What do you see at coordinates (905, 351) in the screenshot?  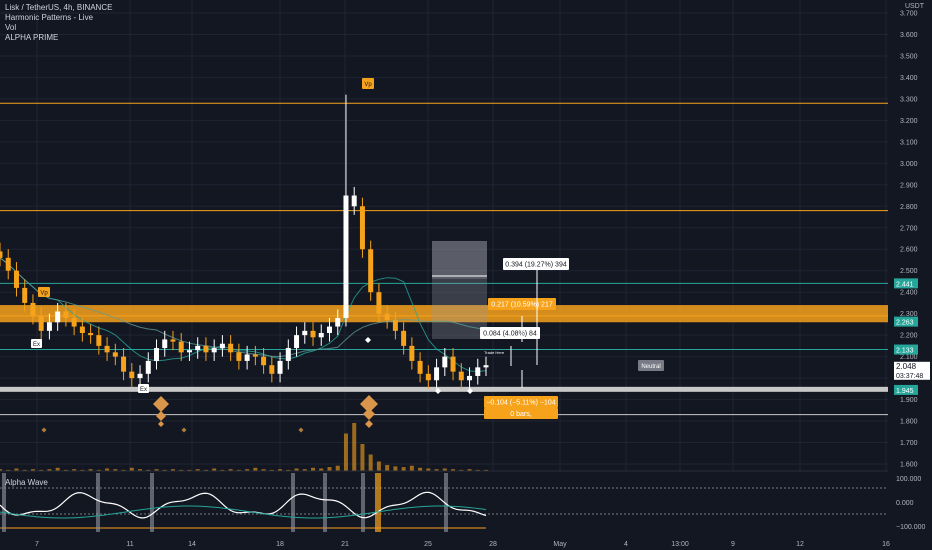 I see `price-badge-label: 2.133` at bounding box center [905, 351].